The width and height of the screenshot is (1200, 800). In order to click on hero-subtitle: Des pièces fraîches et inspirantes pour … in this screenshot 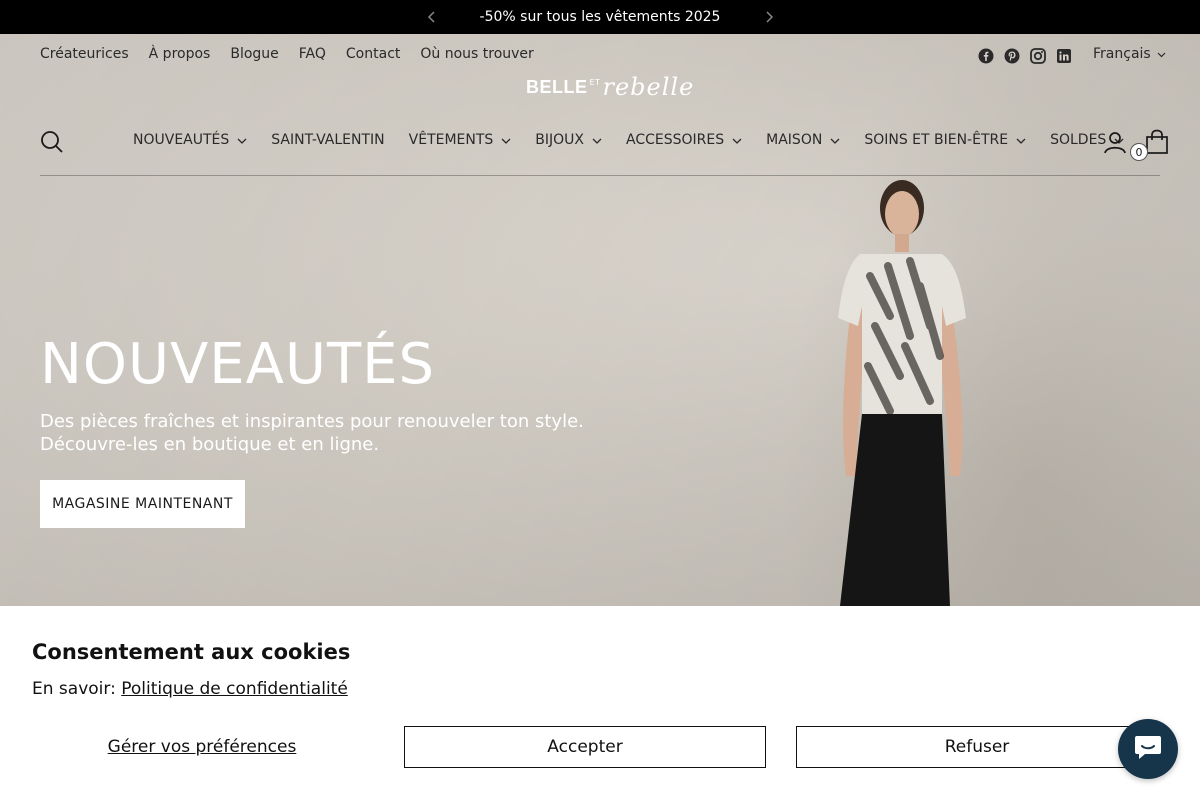, I will do `click(320, 433)`.